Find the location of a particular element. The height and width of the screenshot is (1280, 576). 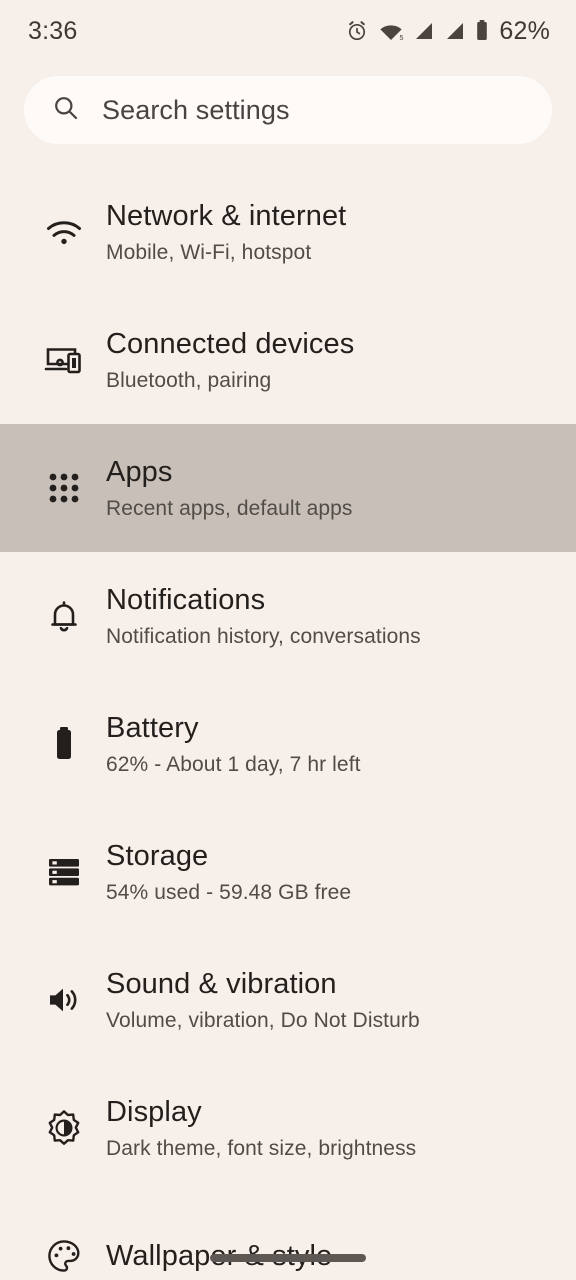

apps-grid-icon is located at coordinates (64, 488).